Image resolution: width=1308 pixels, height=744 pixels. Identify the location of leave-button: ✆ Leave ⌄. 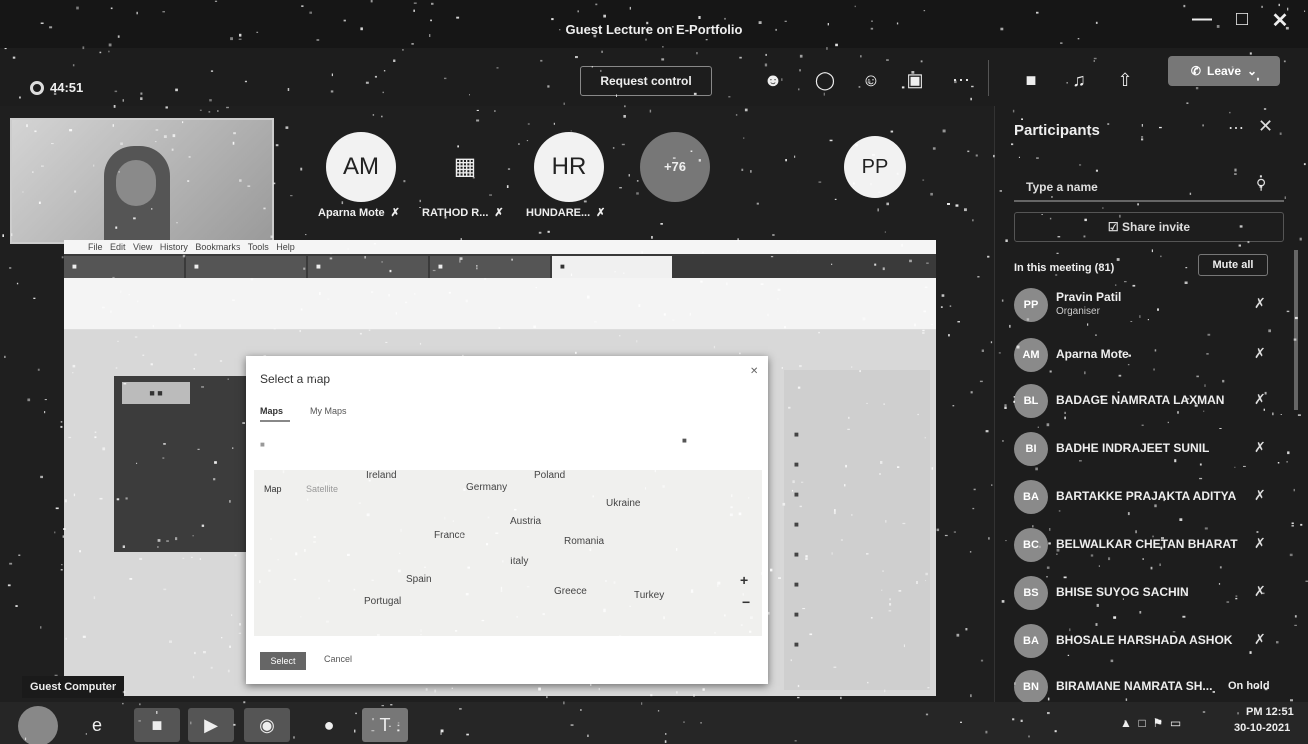
(1224, 71).